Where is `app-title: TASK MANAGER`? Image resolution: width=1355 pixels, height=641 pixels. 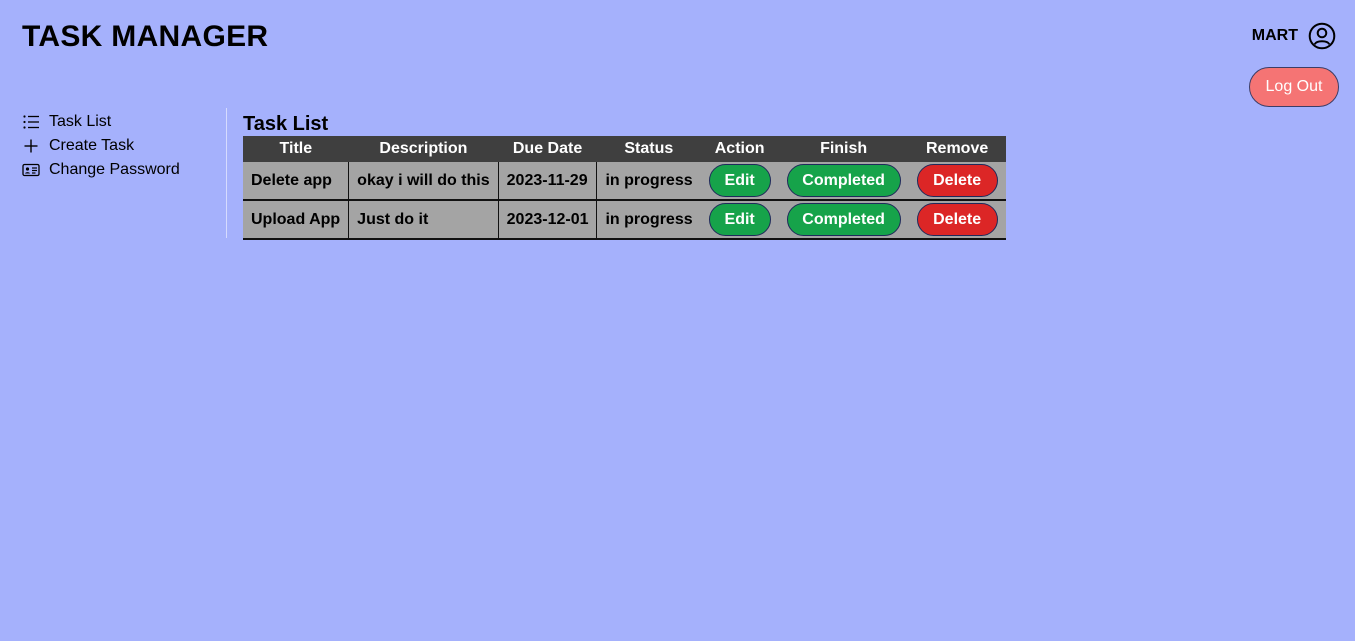 app-title: TASK MANAGER is located at coordinates (145, 36).